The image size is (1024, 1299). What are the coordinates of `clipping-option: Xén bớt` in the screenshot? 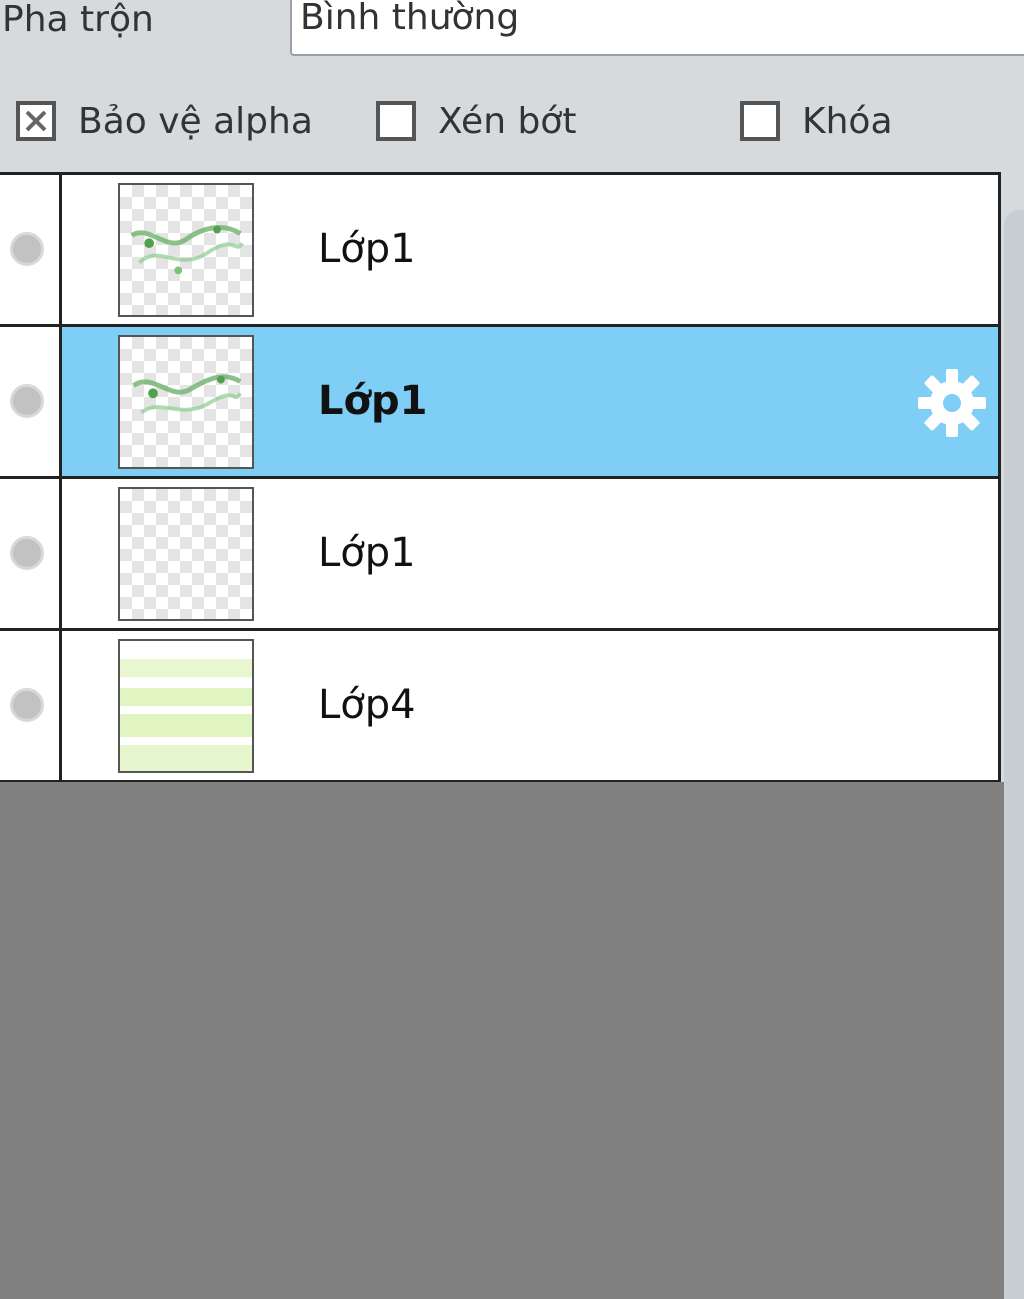 It's located at (476, 121).